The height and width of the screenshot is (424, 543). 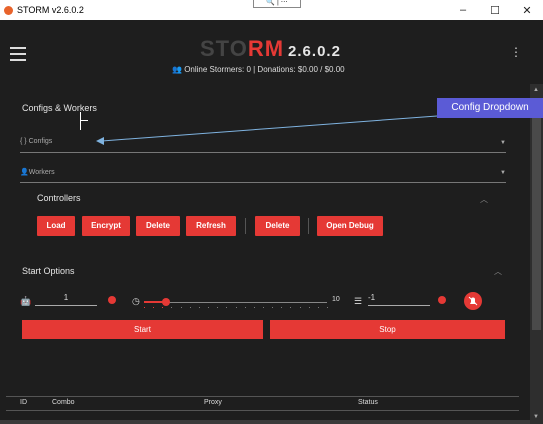 What do you see at coordinates (336, 299) in the screenshot?
I see `slider-max-label: 10` at bounding box center [336, 299].